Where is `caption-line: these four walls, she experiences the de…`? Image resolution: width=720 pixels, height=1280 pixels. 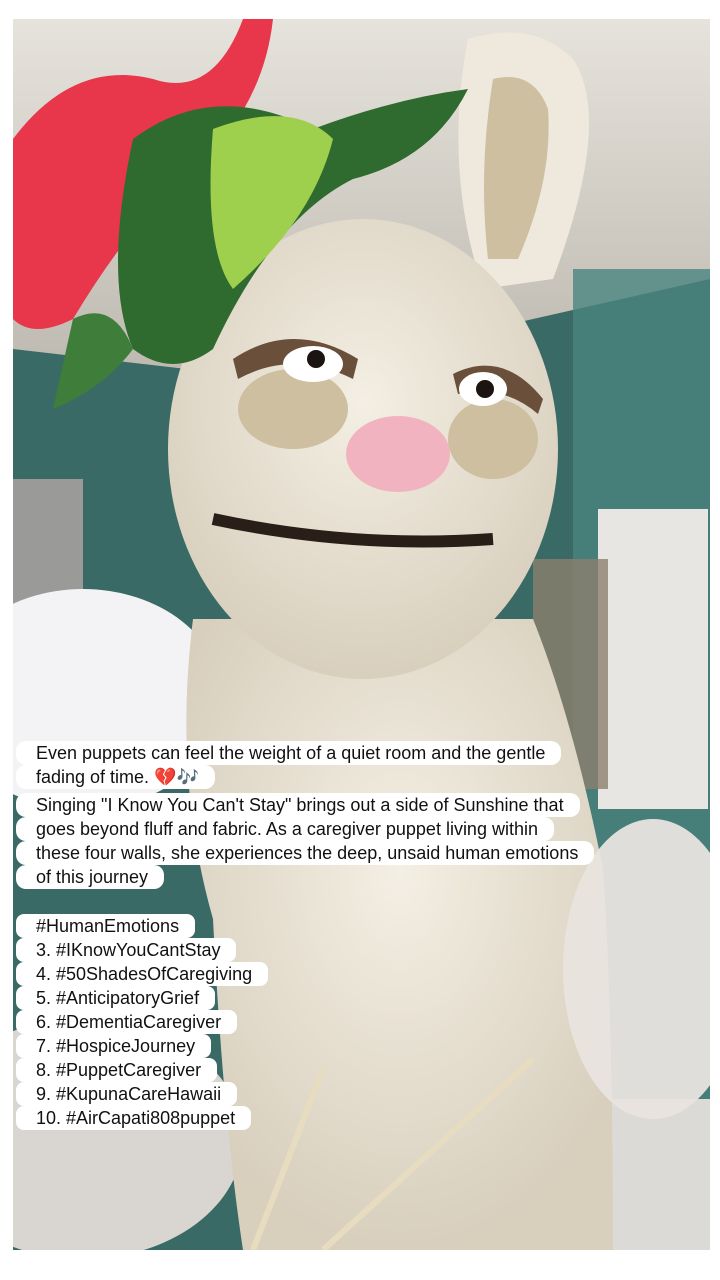 caption-line: these four walls, she experiences the de… is located at coordinates (305, 853).